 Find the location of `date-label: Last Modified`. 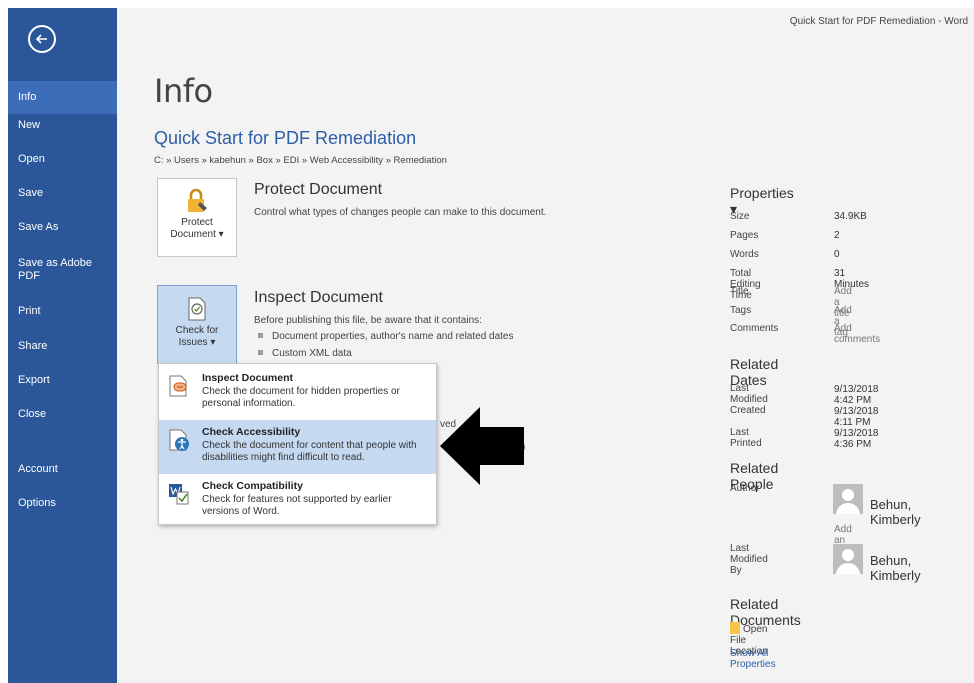

date-label: Last Modified is located at coordinates (749, 394).